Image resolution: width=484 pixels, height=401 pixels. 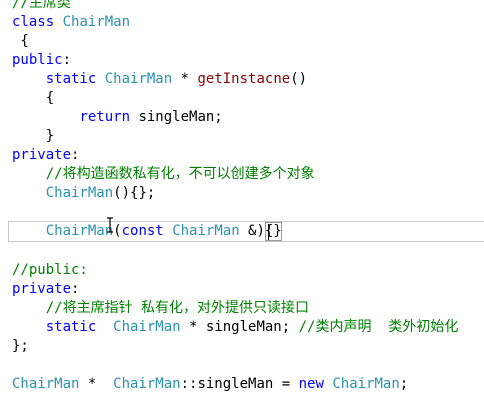 What do you see at coordinates (37, 60) in the screenshot?
I see `code-token: public` at bounding box center [37, 60].